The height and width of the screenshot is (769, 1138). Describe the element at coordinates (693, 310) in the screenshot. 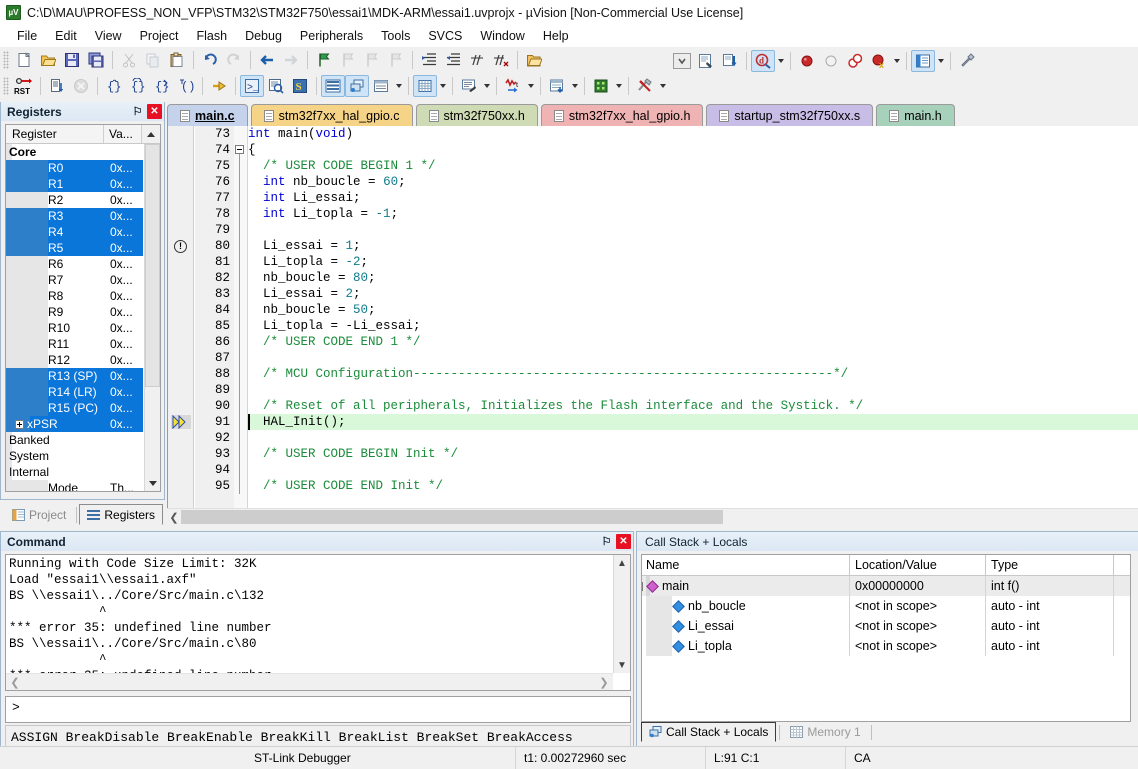

I see `code-line: nb_boucle = 50;` at that location.